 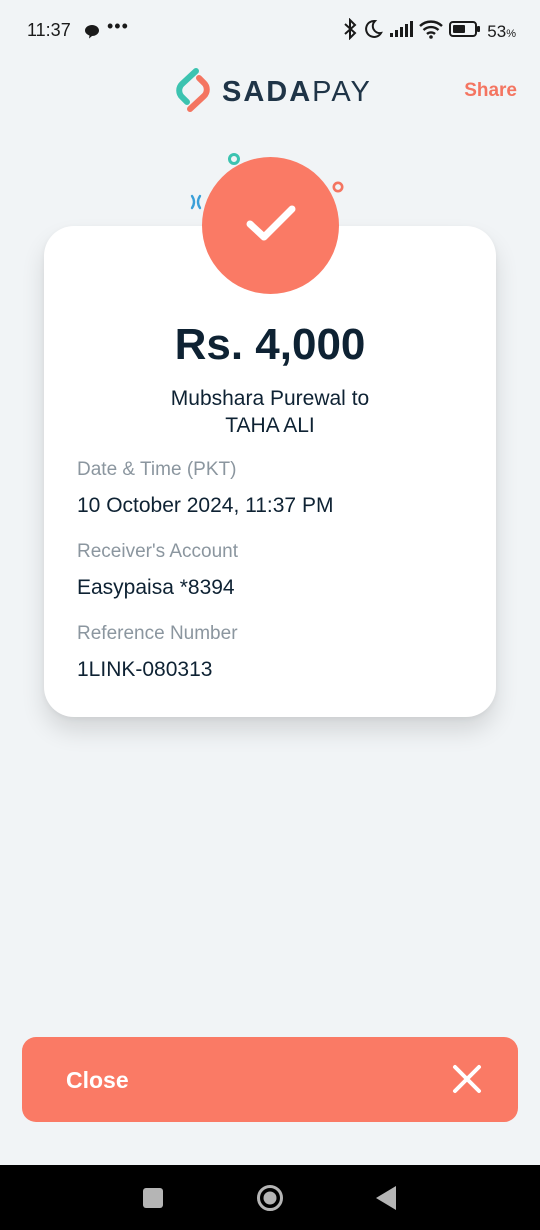 I want to click on close-button: Close, so click(x=270, y=1079).